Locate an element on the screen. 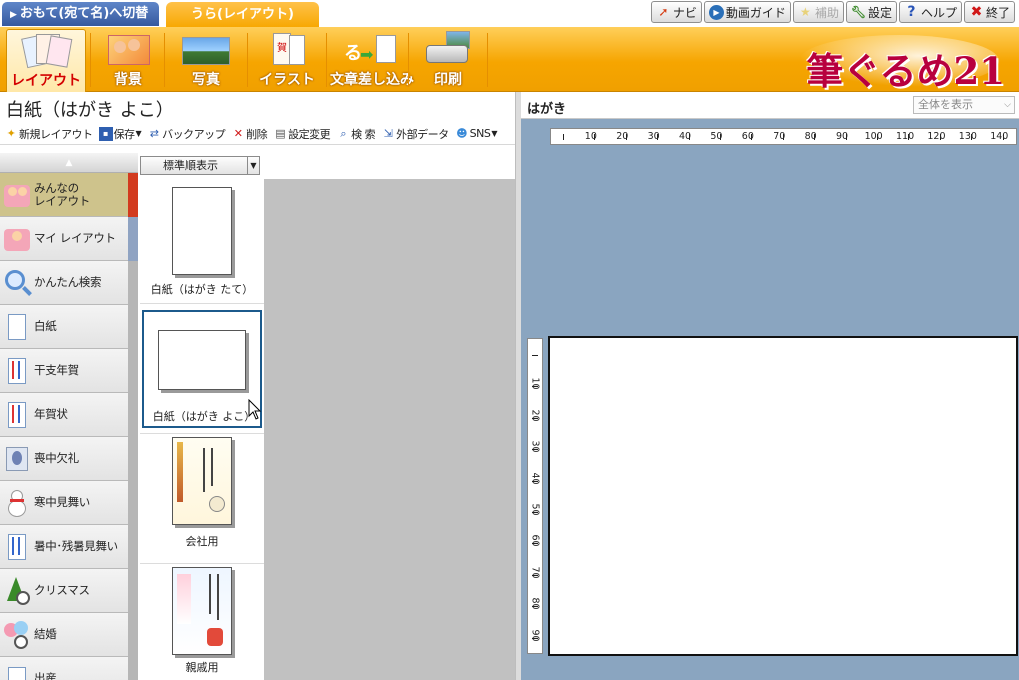 This screenshot has height=680, width=1019. heart-balloons-icon is located at coordinates (17, 635).